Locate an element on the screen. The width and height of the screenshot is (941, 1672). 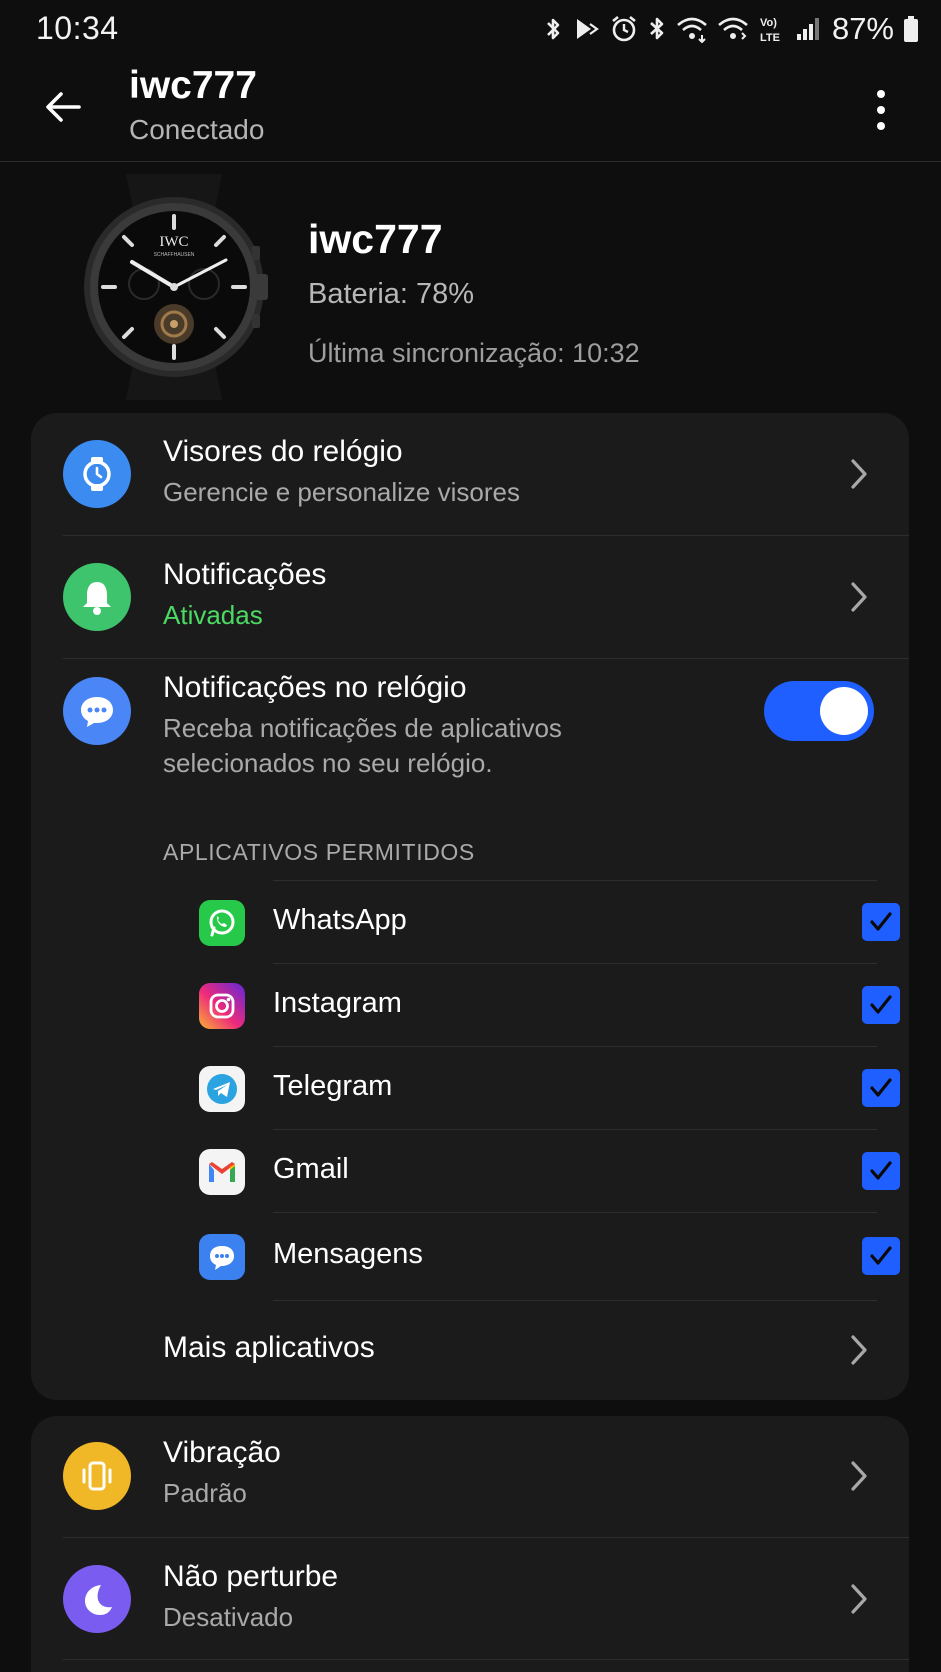
signal-icon is located at coordinates (807, 29).